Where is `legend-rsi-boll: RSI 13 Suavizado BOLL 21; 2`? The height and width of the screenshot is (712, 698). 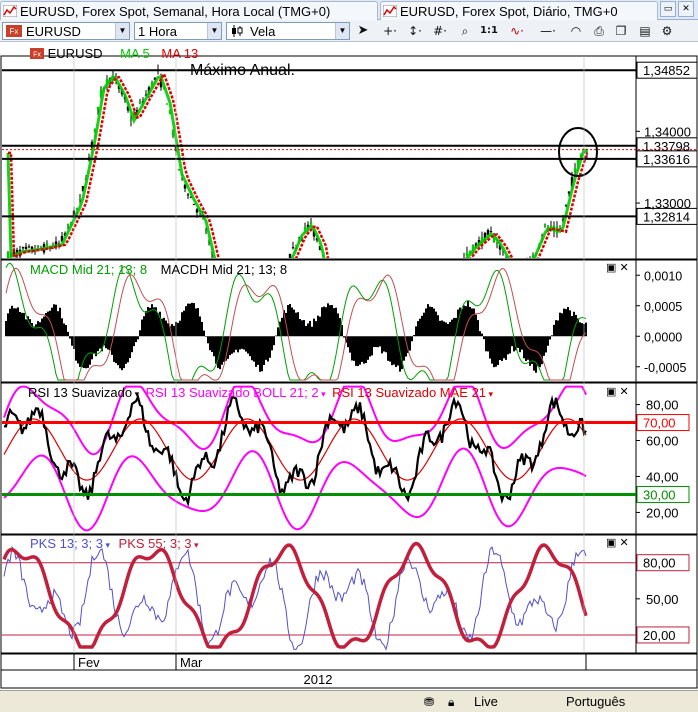
legend-rsi-boll: RSI 13 Suavizado BOLL 21; 2 is located at coordinates (232, 392).